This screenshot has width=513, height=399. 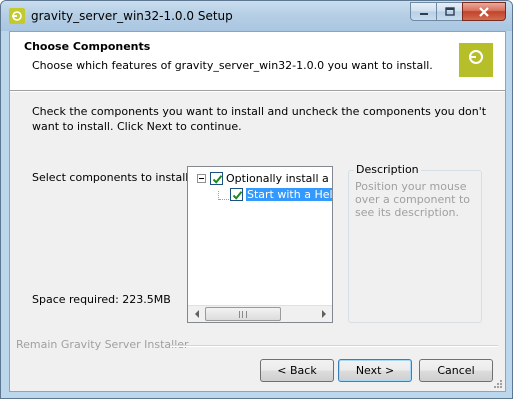 I want to click on cancel-button: Cancel, so click(x=456, y=370).